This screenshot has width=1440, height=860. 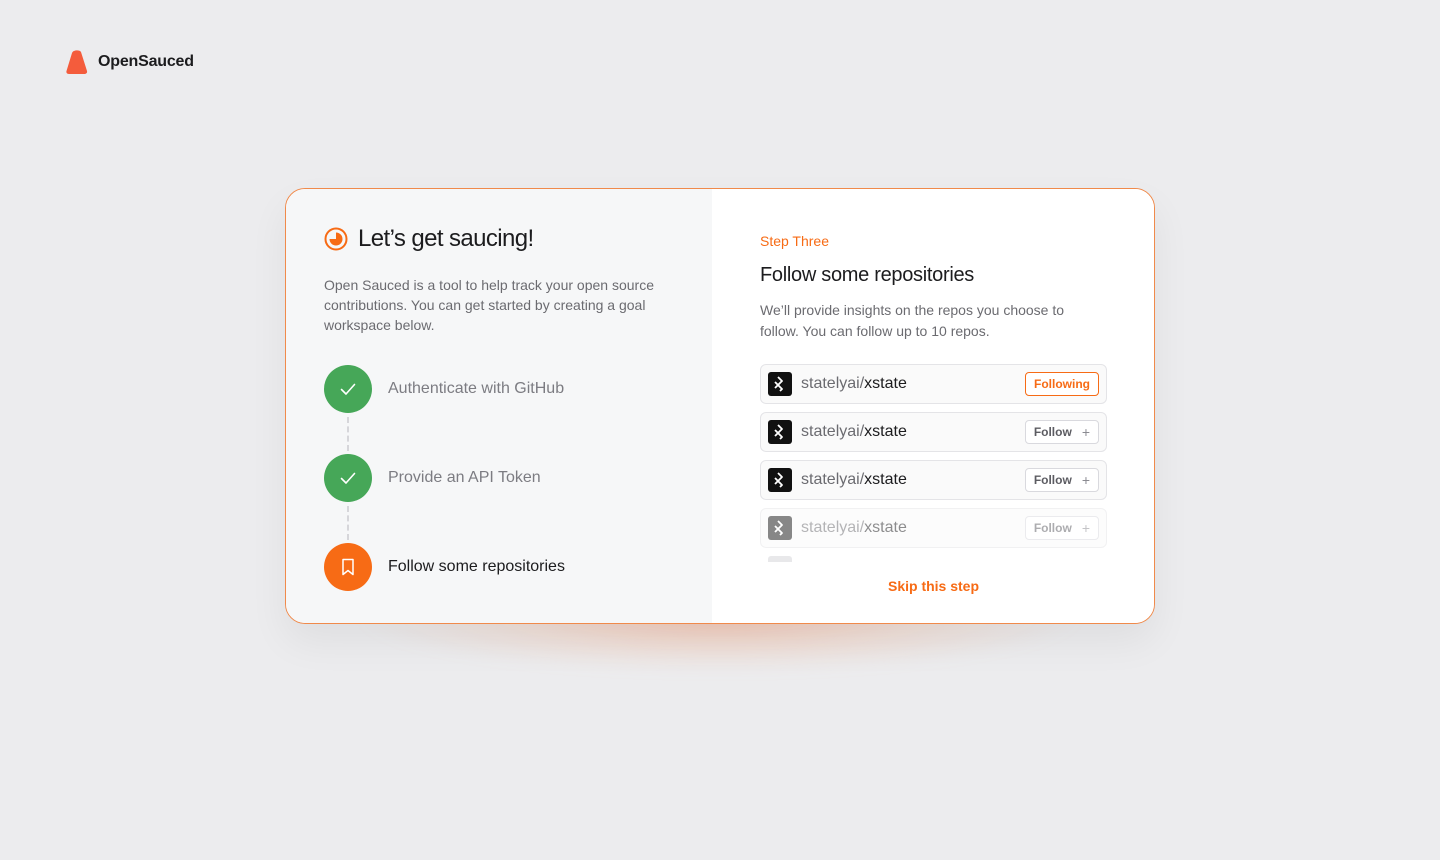 I want to click on sauce-pie-icon, so click(x=336, y=239).